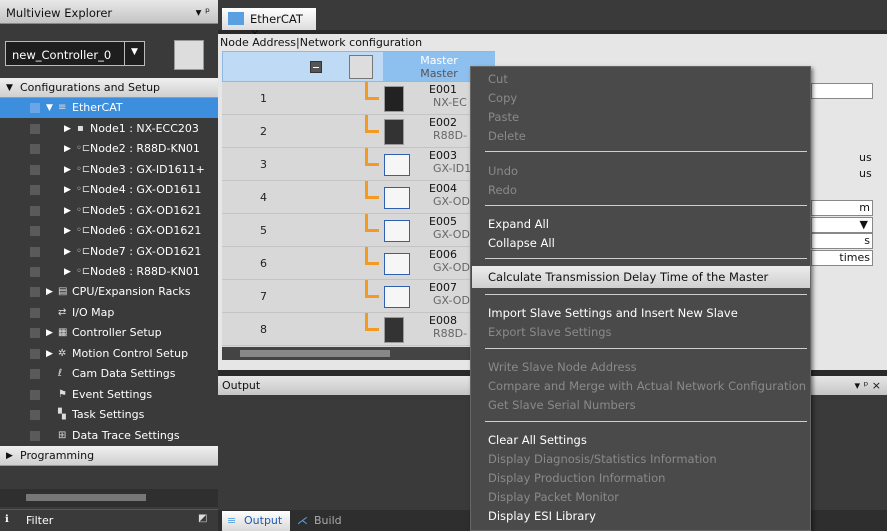 The image size is (887, 531). Describe the element at coordinates (263, 296) in the screenshot. I see `node-address: 7` at that location.